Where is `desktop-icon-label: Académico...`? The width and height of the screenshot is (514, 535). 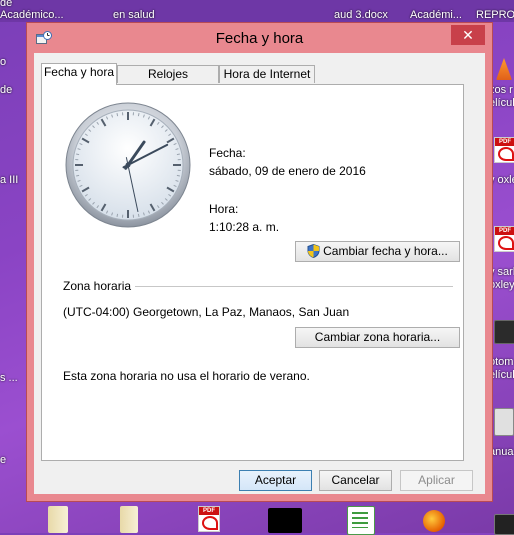 desktop-icon-label: Académico... is located at coordinates (32, 15).